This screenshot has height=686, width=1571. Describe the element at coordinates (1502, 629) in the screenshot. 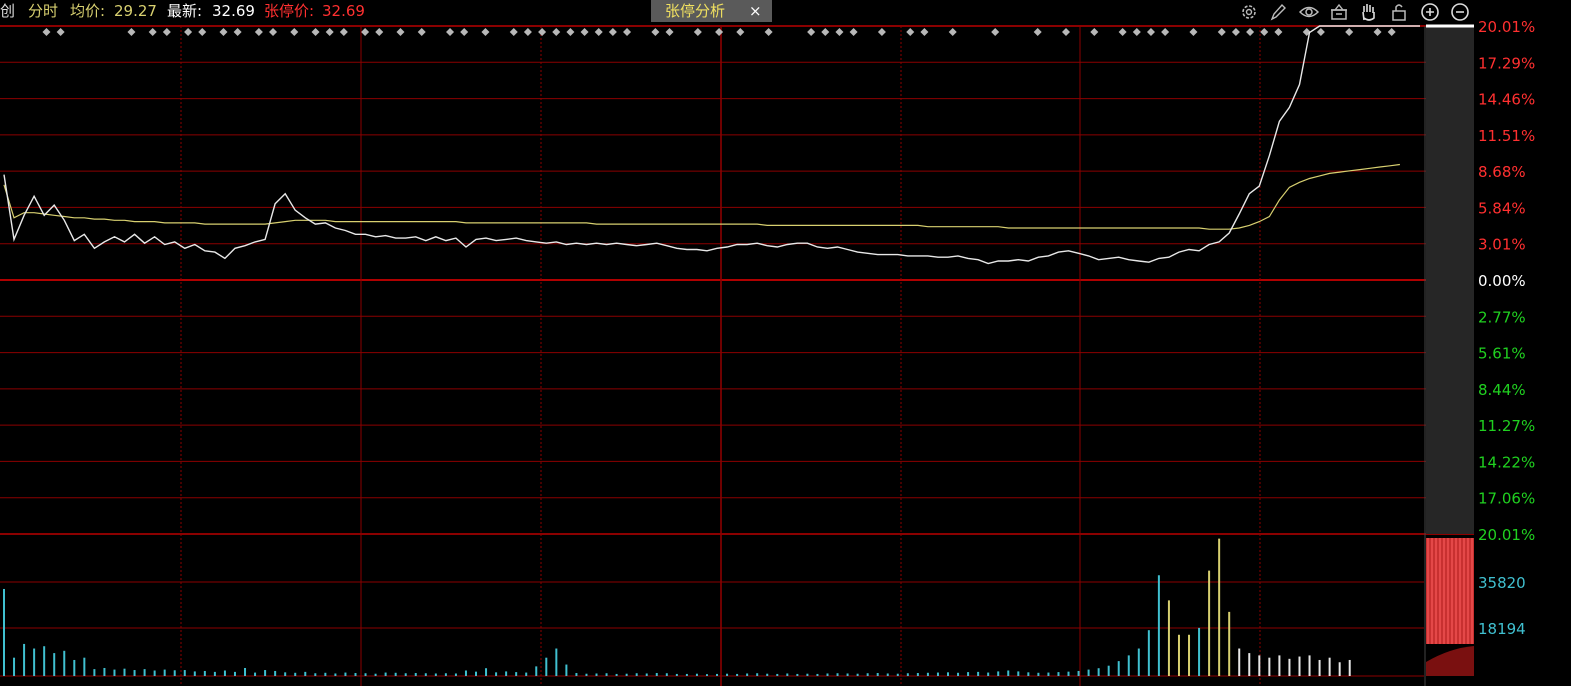

I see `volume-tick: 18194` at that location.